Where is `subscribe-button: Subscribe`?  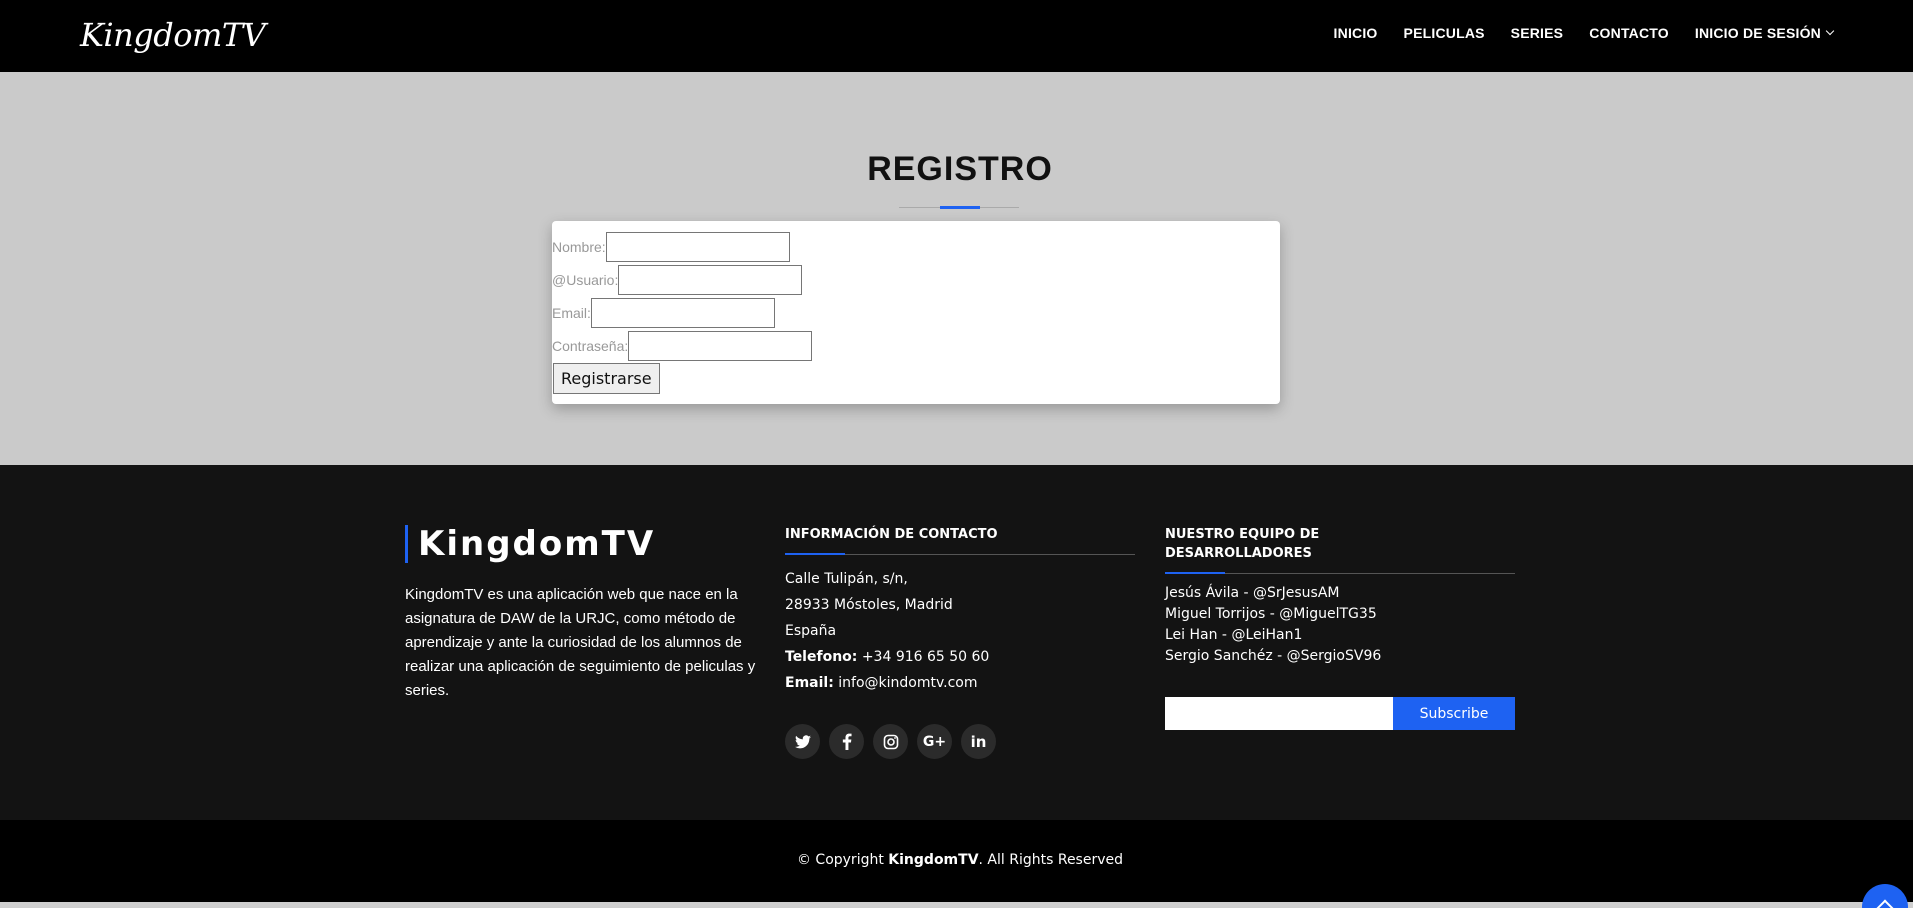
subscribe-button: Subscribe is located at coordinates (1454, 713).